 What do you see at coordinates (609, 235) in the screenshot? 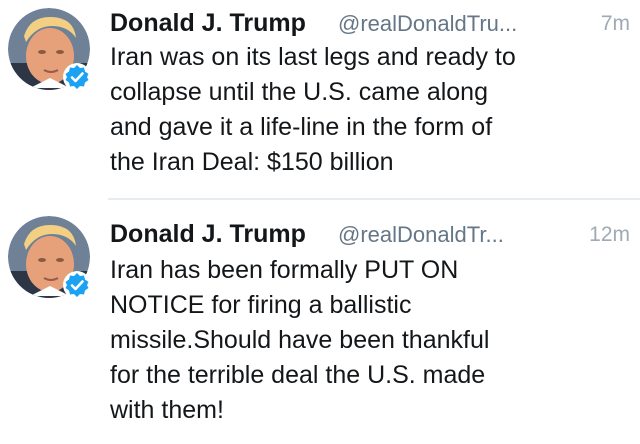
I see `tweet-timestamp: 12m` at bounding box center [609, 235].